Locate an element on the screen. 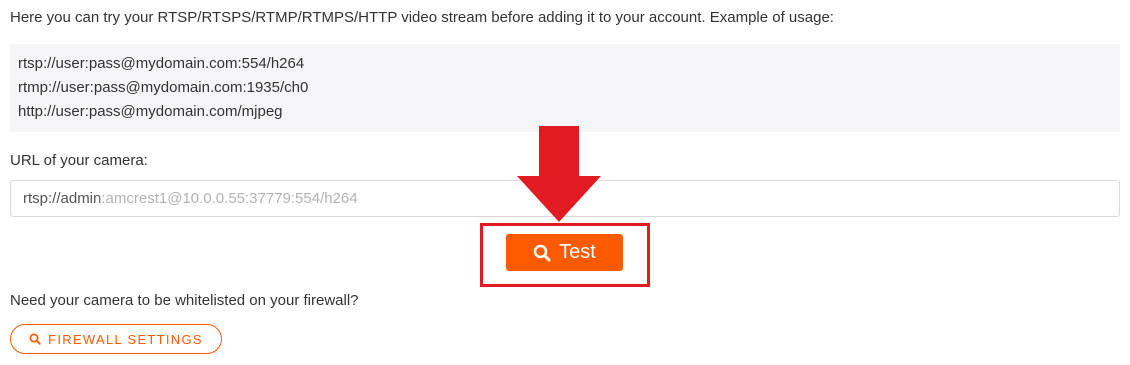 The image size is (1130, 365). test-button: Test is located at coordinates (564, 252).